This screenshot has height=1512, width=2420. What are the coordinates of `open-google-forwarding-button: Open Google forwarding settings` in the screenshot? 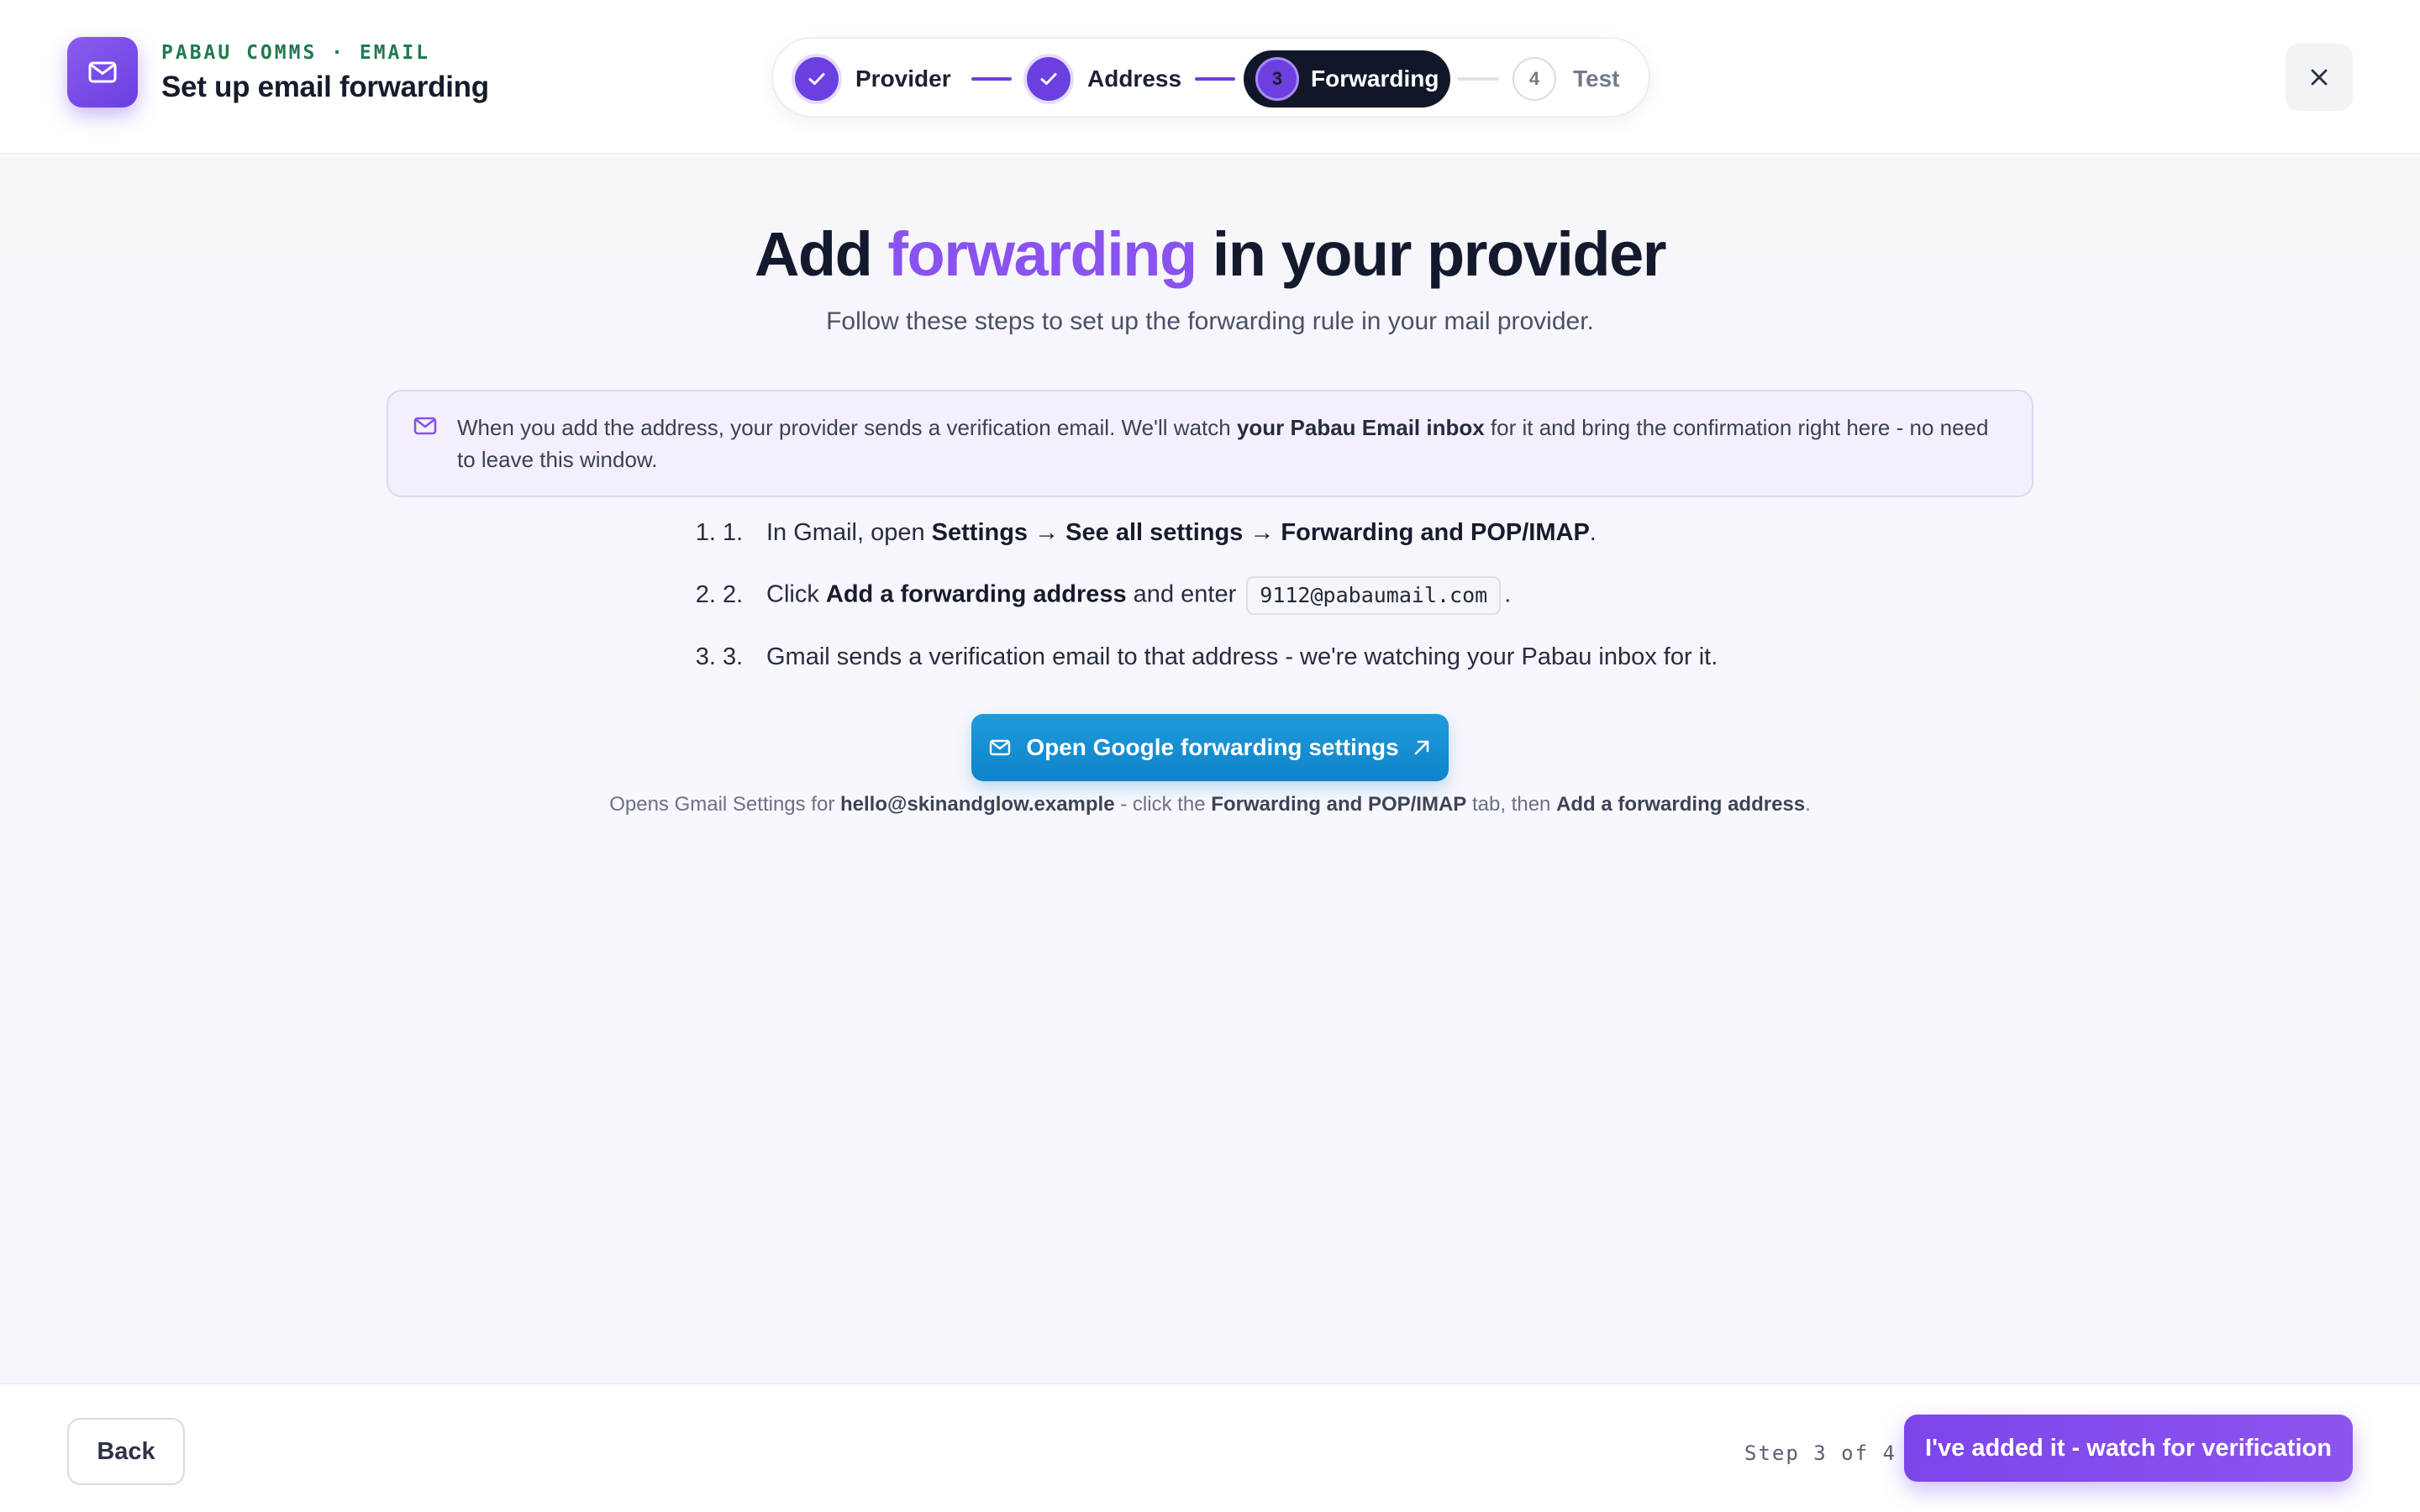 It's located at (1210, 747).